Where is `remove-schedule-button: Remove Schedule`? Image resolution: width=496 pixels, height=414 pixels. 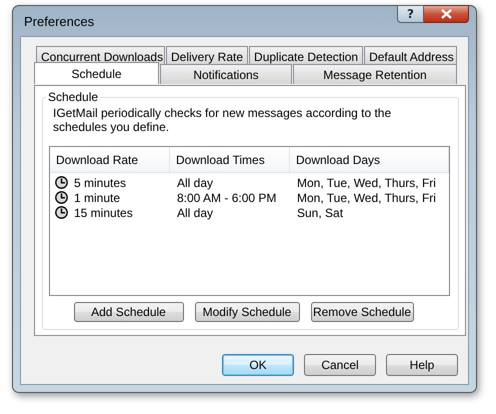 remove-schedule-button: Remove Schedule is located at coordinates (362, 312).